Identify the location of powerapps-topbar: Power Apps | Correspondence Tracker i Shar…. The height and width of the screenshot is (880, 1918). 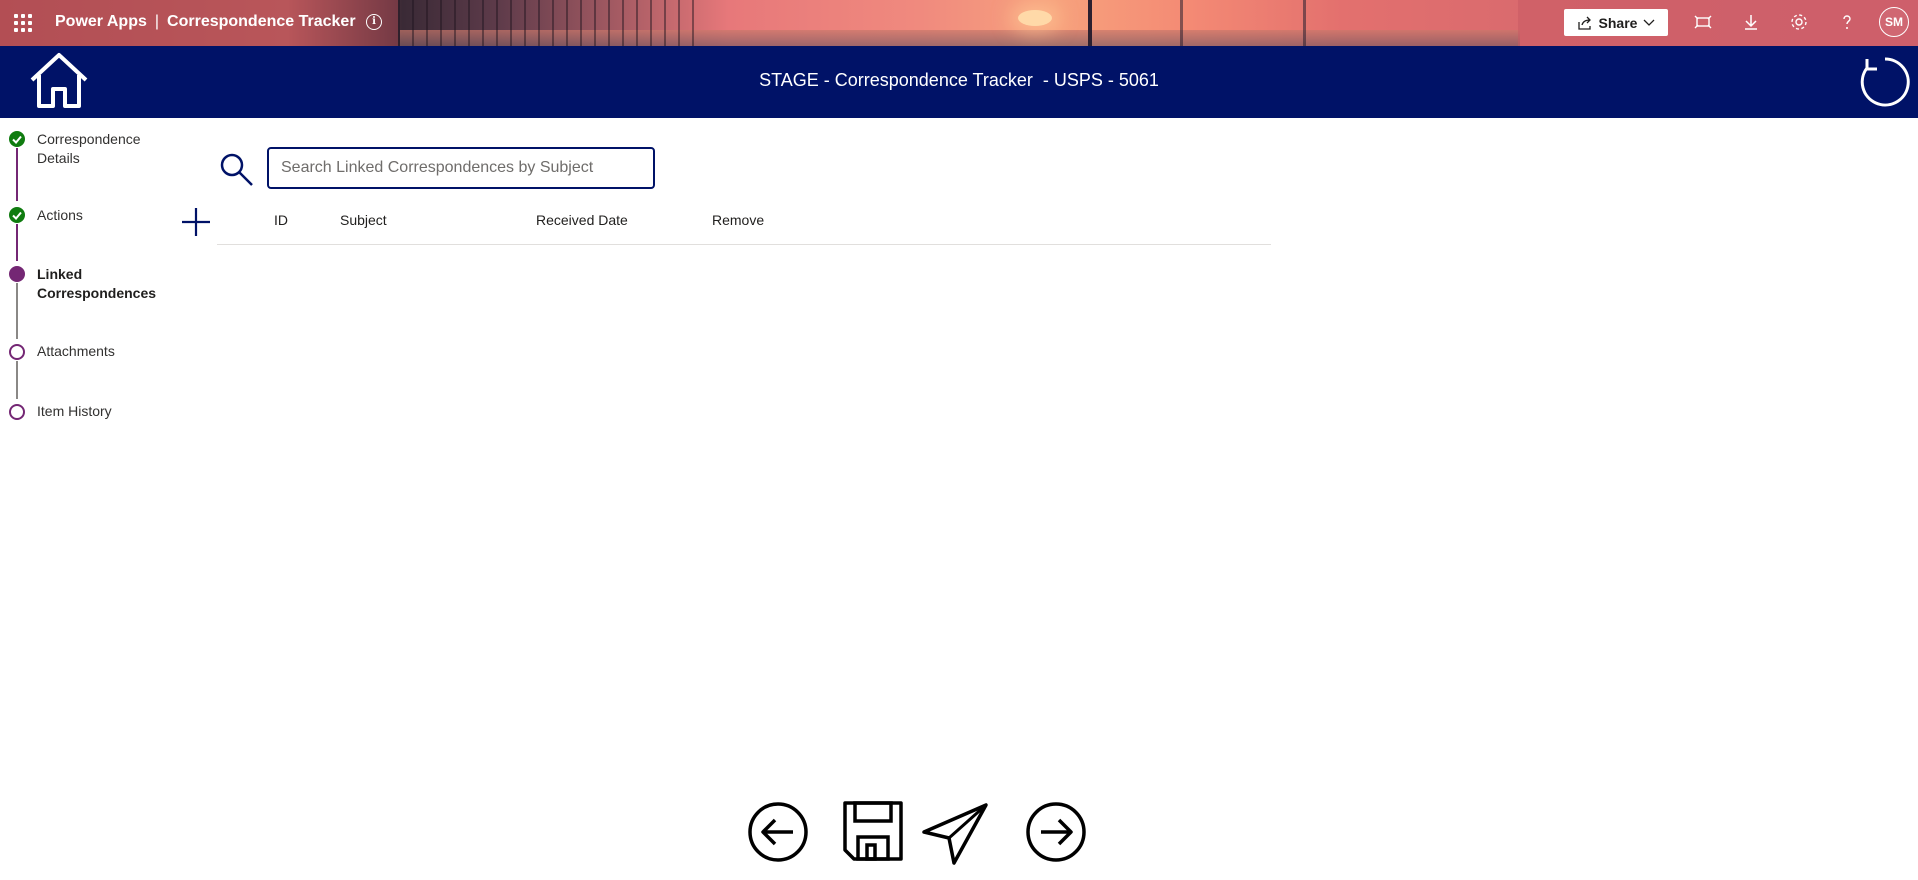
(959, 23).